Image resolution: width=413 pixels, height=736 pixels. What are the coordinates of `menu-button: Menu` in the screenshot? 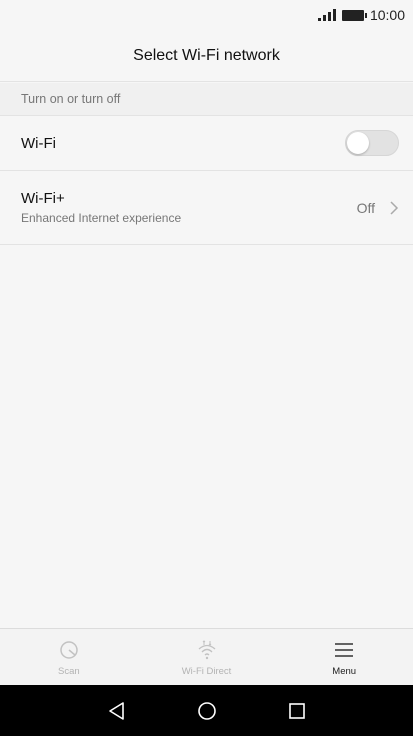 It's located at (344, 657).